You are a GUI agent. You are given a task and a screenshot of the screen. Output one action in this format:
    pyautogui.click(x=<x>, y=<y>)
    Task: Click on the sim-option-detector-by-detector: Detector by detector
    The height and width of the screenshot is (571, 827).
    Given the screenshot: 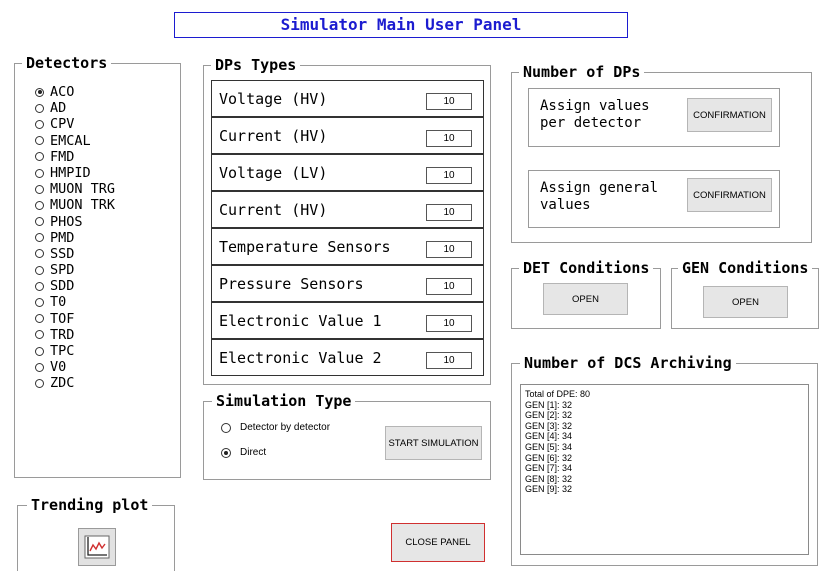 What is the action you would take?
    pyautogui.click(x=275, y=427)
    